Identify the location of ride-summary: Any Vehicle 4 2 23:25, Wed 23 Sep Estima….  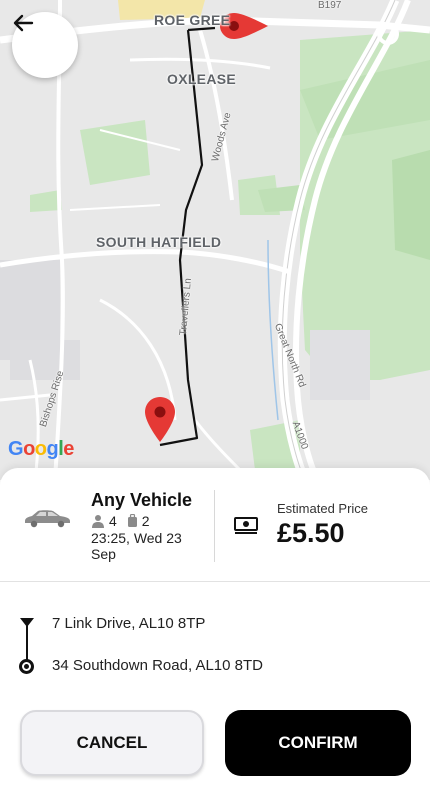
(215, 524).